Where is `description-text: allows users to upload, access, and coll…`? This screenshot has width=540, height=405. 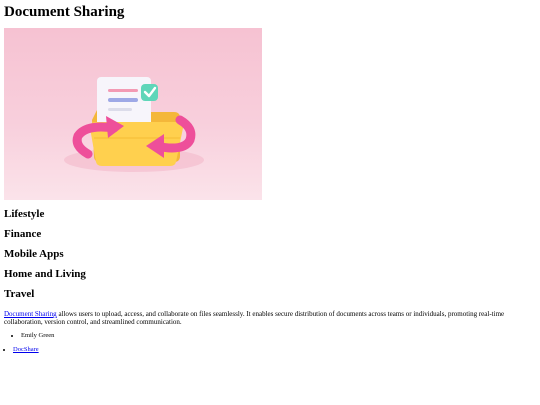 description-text: allows users to upload, access, and coll… is located at coordinates (254, 318).